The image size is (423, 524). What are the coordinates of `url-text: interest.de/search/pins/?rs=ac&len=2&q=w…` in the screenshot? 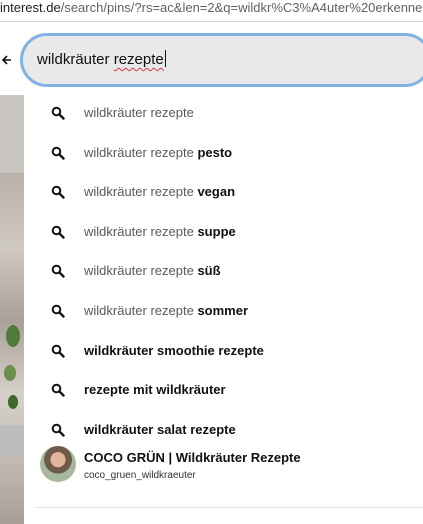 It's located at (211, 11).